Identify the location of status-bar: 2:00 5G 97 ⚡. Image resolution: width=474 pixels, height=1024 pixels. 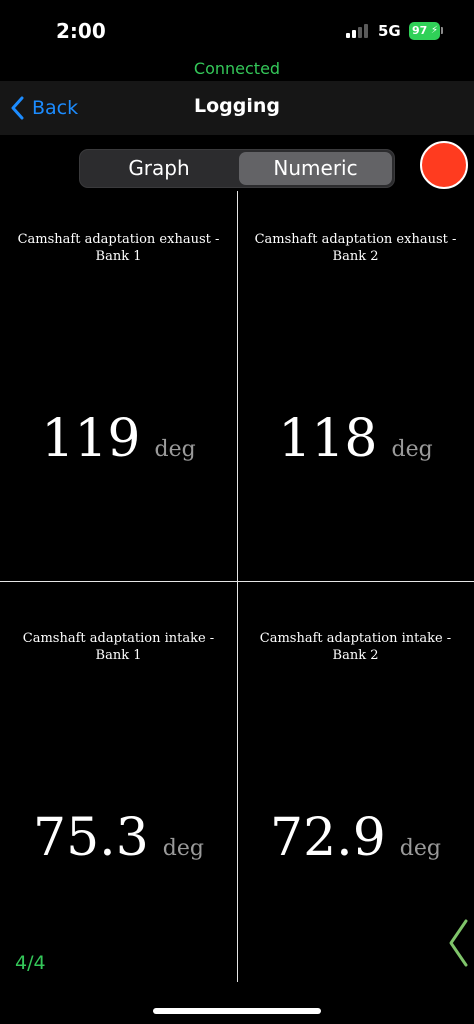
(237, 30).